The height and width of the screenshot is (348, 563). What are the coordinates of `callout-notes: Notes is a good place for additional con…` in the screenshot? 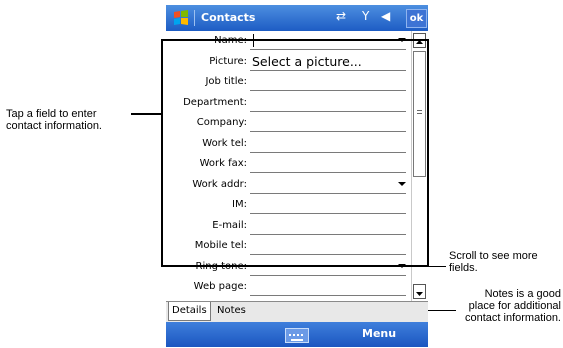 It's located at (513, 306).